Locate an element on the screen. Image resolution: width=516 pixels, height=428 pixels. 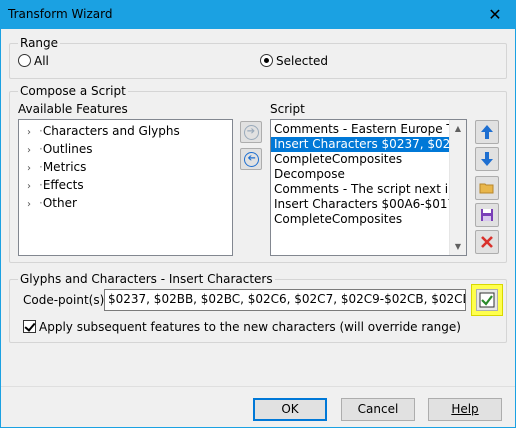
move-up-icon is located at coordinates (487, 132).